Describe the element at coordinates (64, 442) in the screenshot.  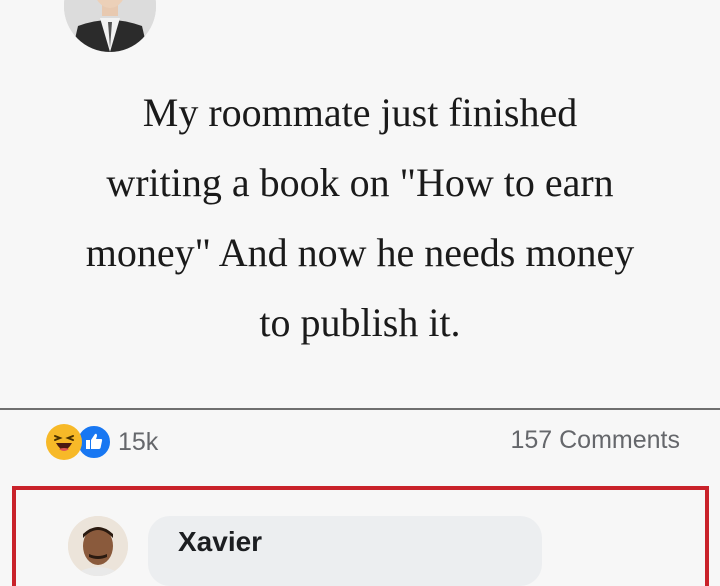
I see `haha-emoji-icon` at that location.